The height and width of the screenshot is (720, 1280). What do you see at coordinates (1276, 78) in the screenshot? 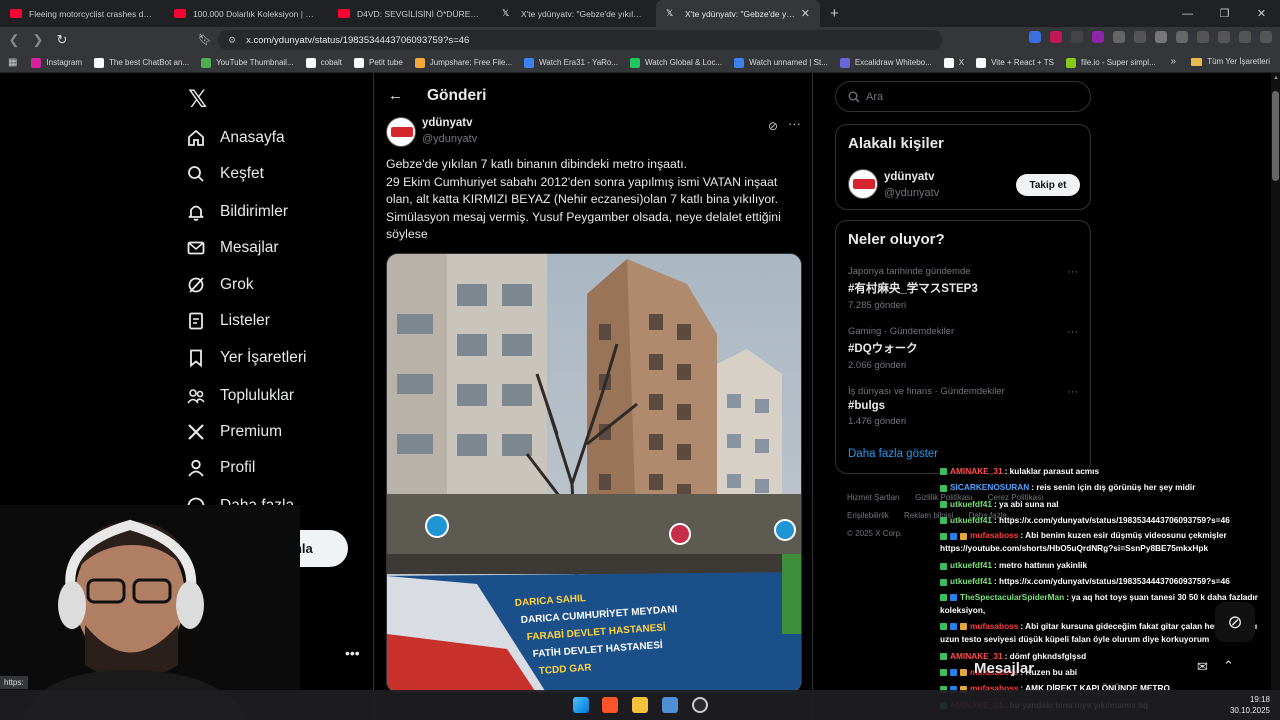
I see `scroll-up-icon: ▲` at bounding box center [1276, 78].